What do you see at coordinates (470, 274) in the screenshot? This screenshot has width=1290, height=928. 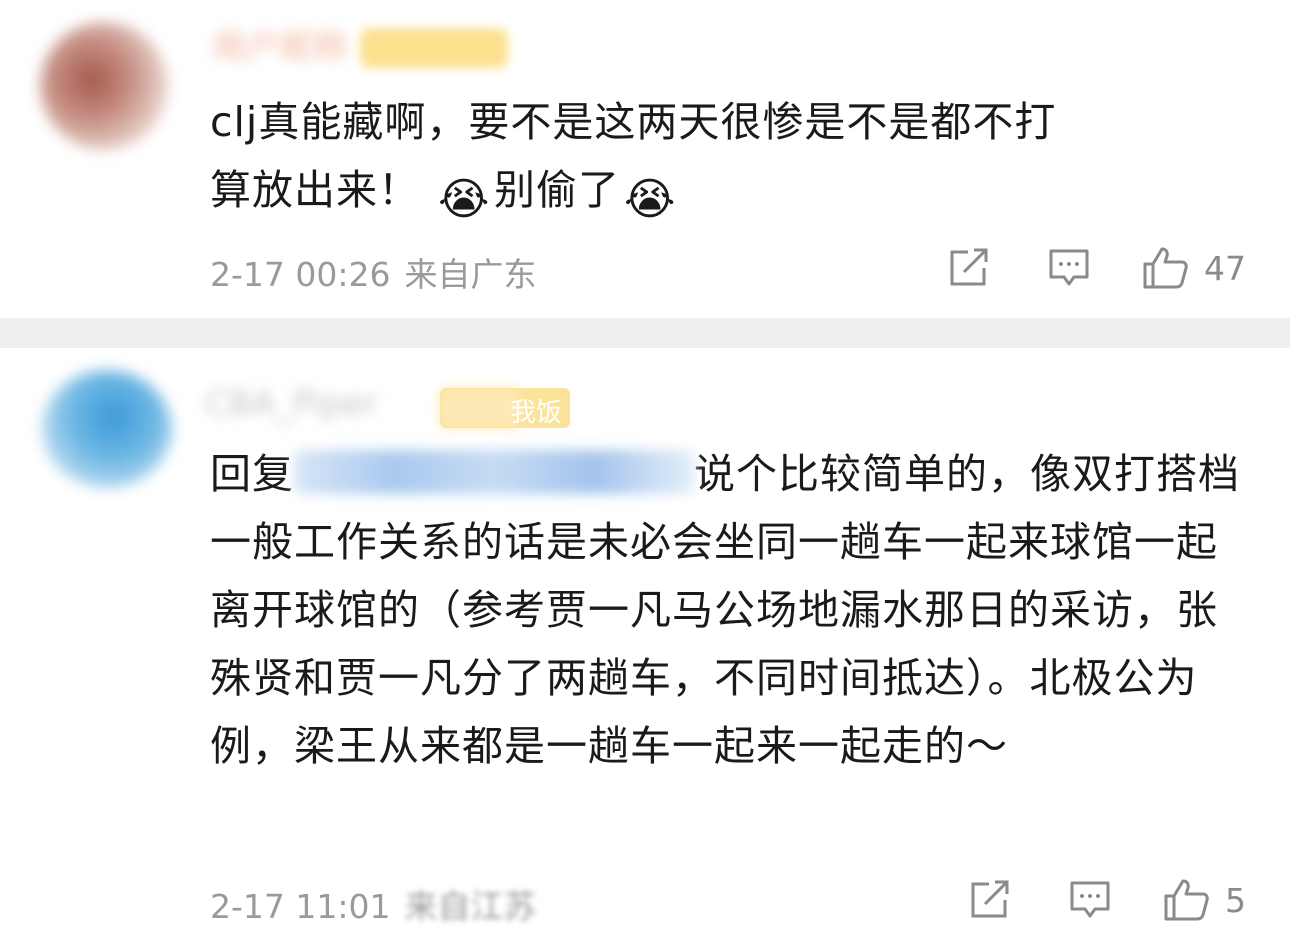 I see `location: 来自广东` at bounding box center [470, 274].